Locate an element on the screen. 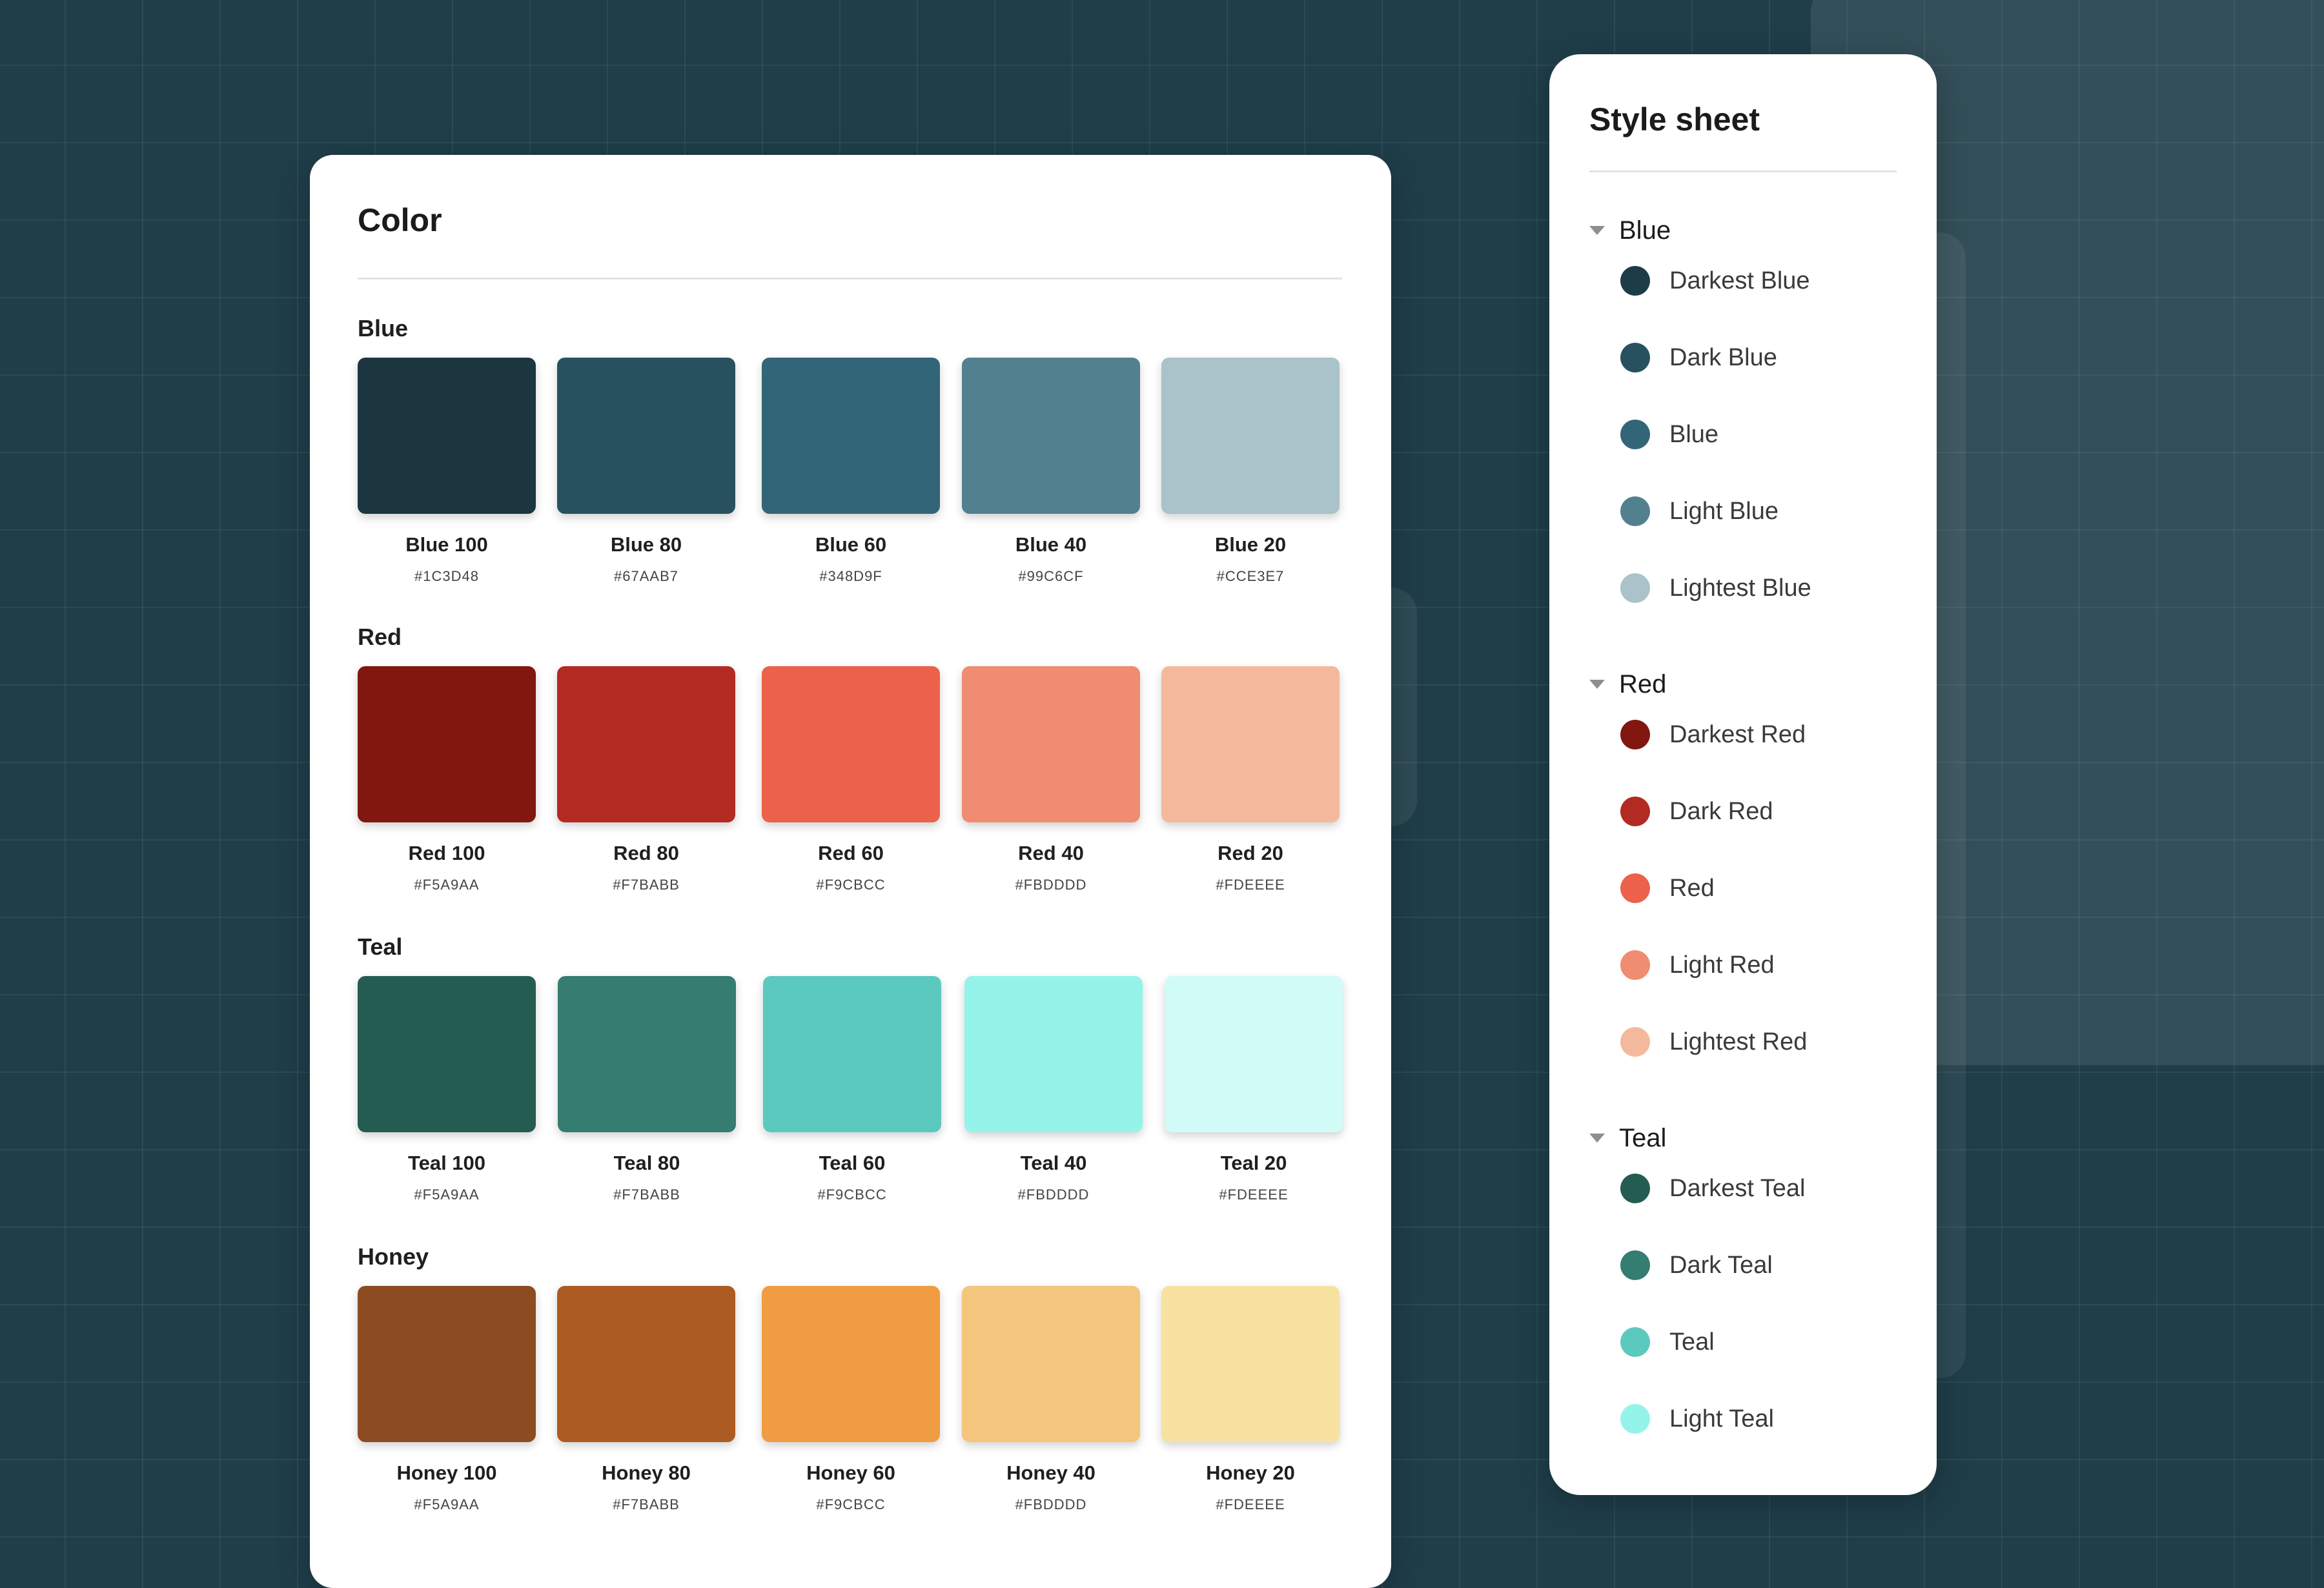 The image size is (2324, 1588). swatch-item: Teal 20 #FDEEEE is located at coordinates (1254, 1089).